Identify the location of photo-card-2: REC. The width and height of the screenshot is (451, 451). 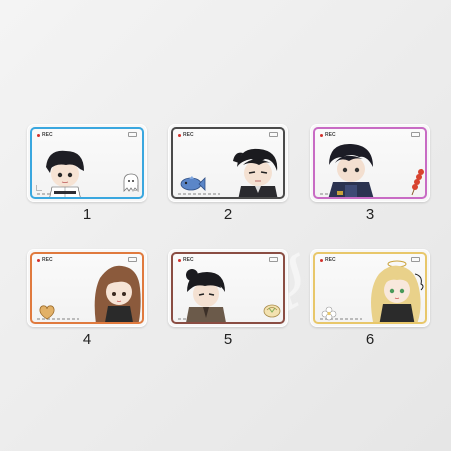
(228, 163).